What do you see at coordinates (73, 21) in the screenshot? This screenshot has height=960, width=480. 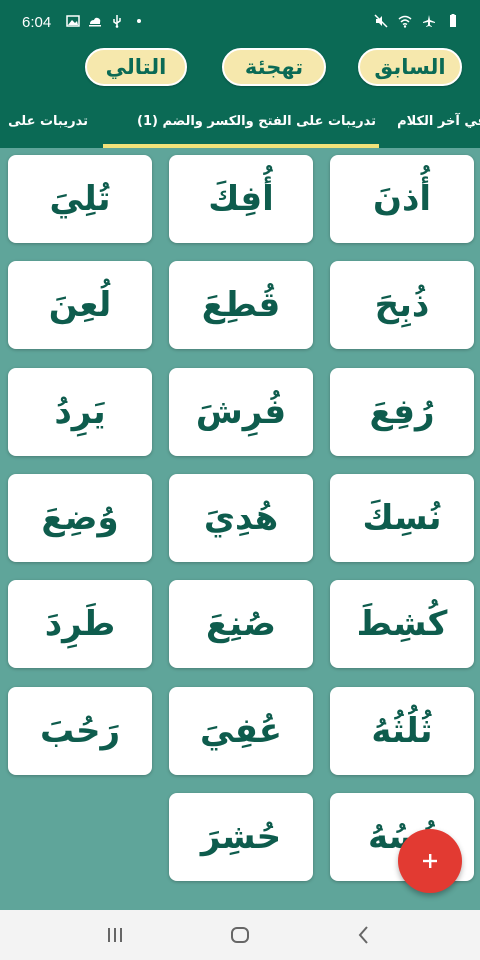 I see `image-icon` at bounding box center [73, 21].